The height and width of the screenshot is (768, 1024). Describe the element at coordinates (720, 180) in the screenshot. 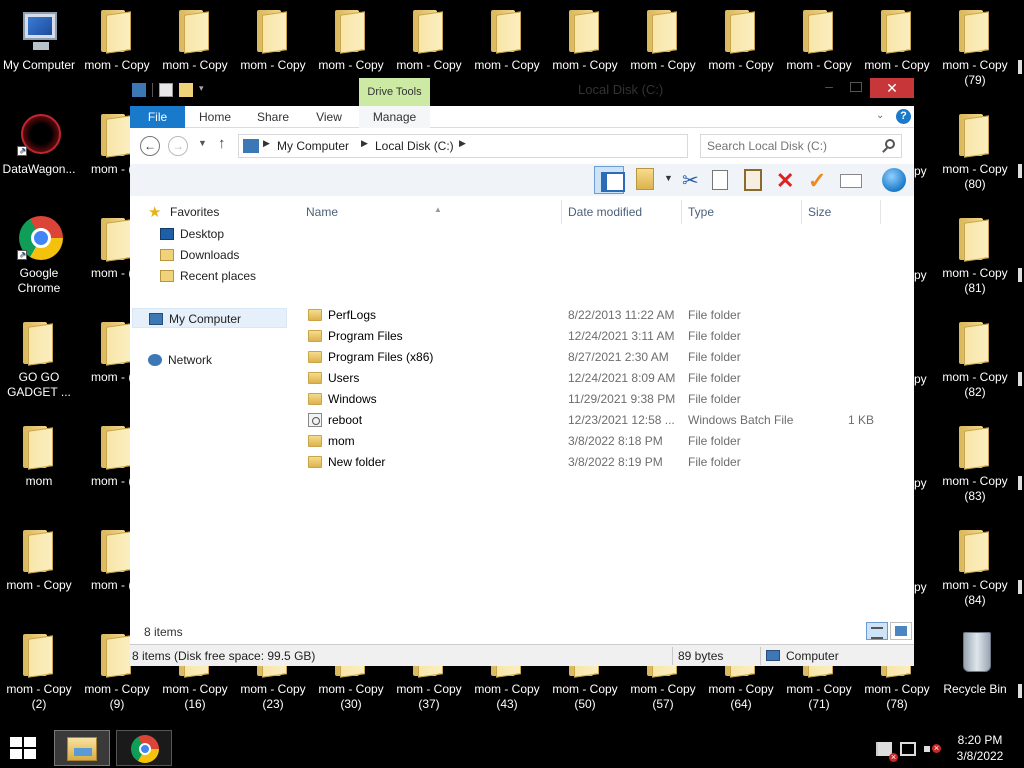

I see `copy-icon` at that location.